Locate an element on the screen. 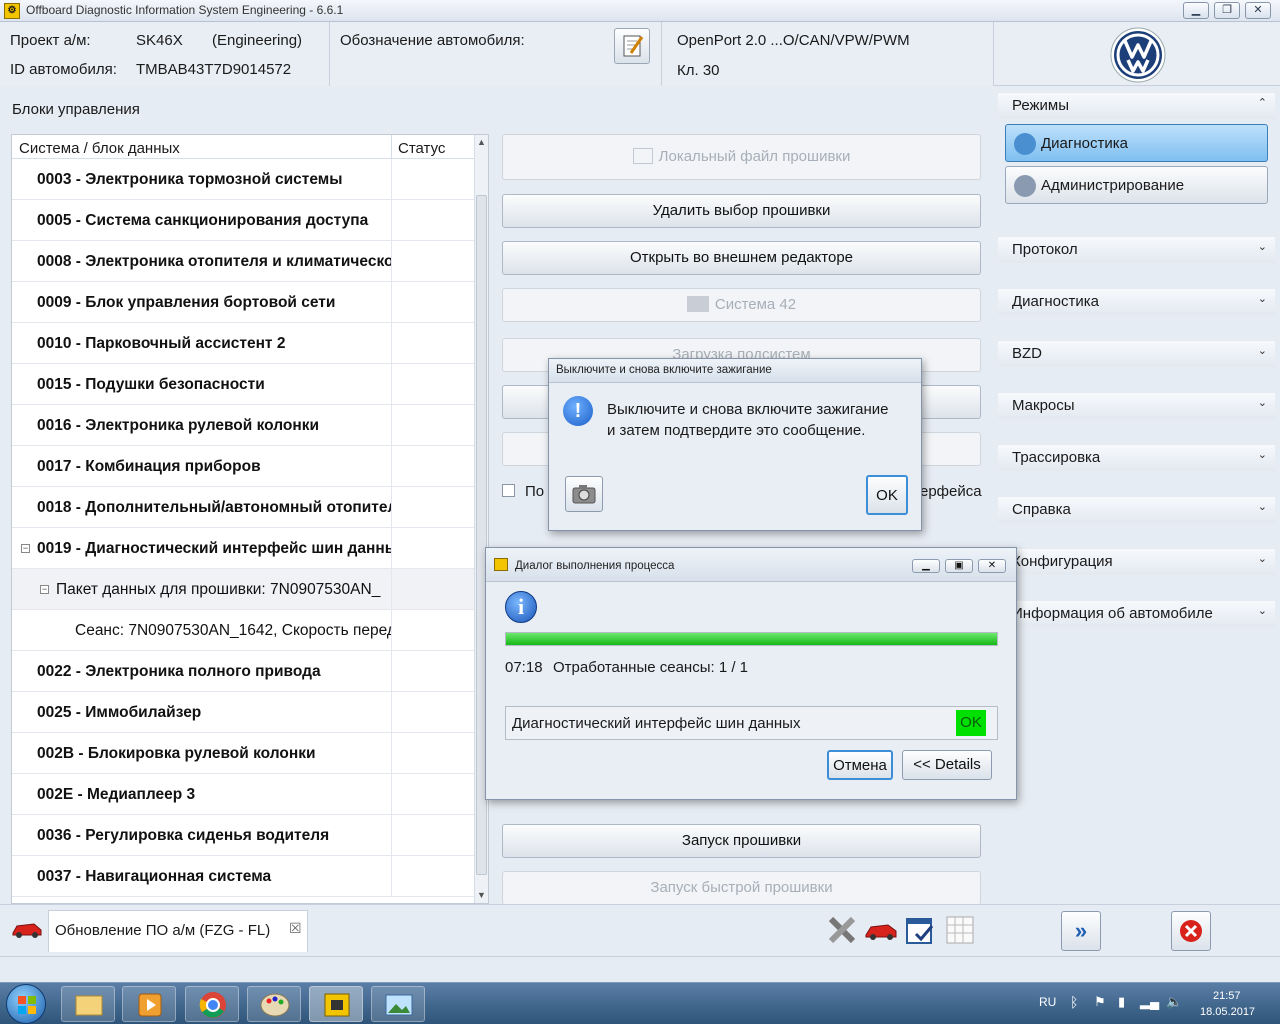  media-player-icon is located at coordinates (150, 1005).